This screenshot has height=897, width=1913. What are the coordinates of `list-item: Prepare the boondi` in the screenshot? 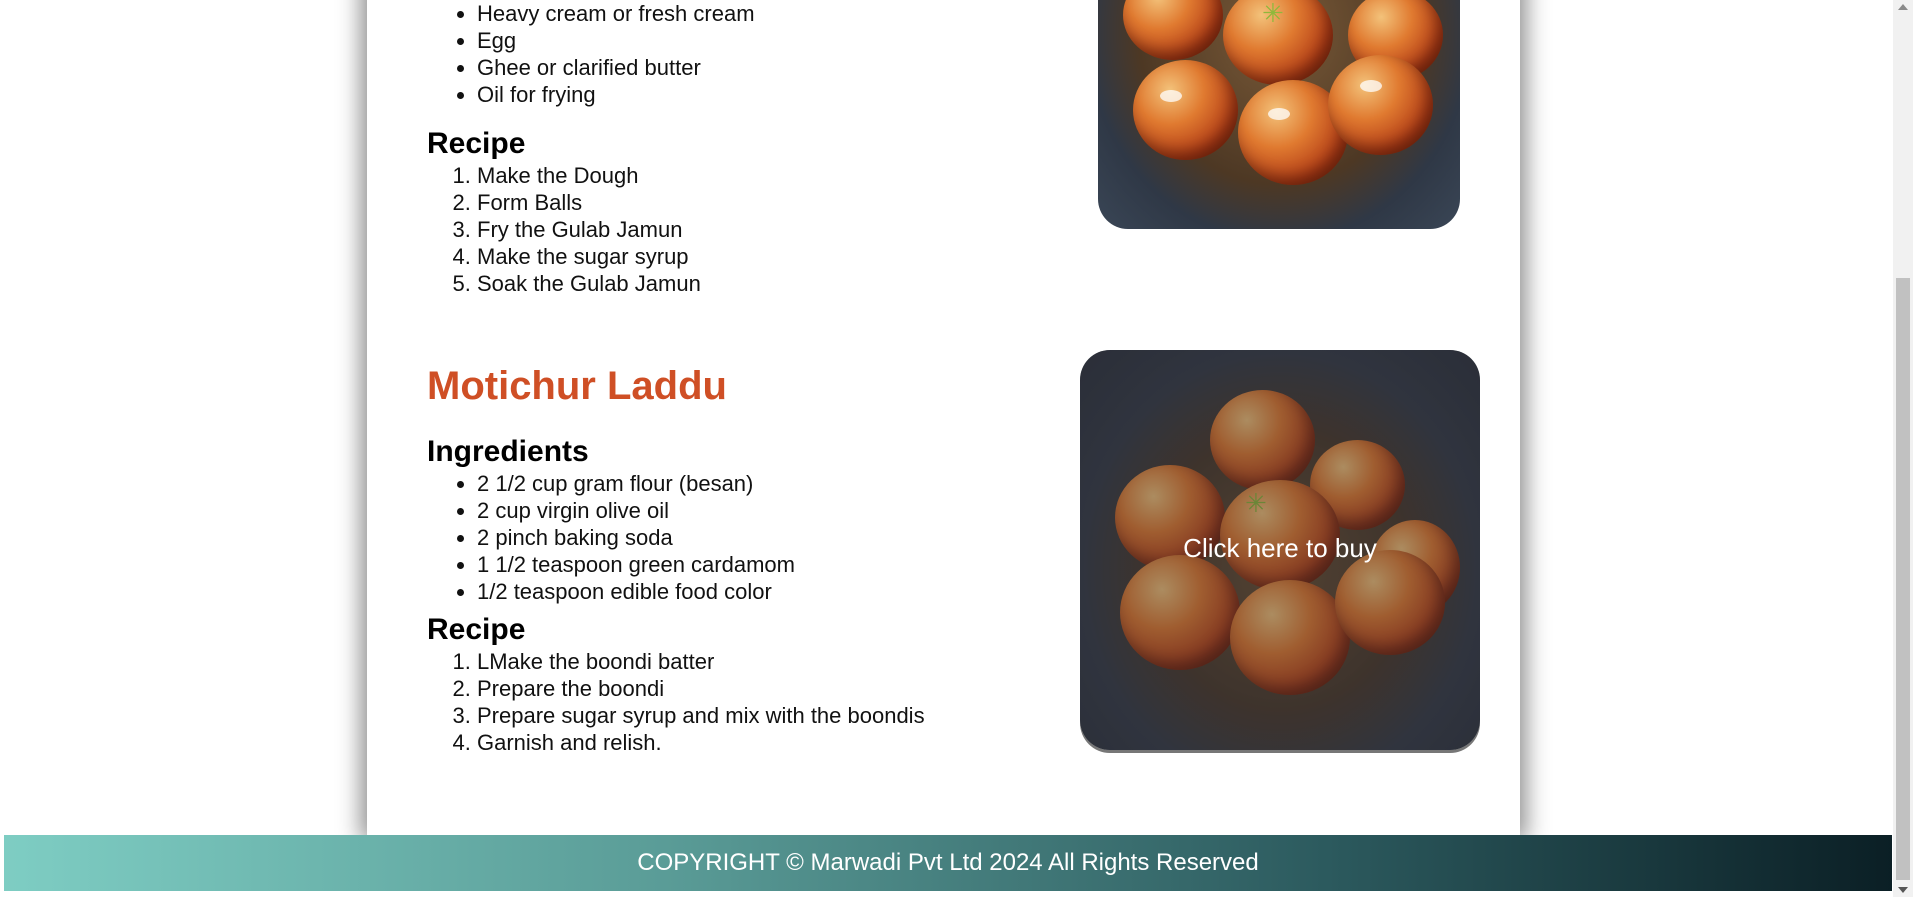 It's located at (701, 688).